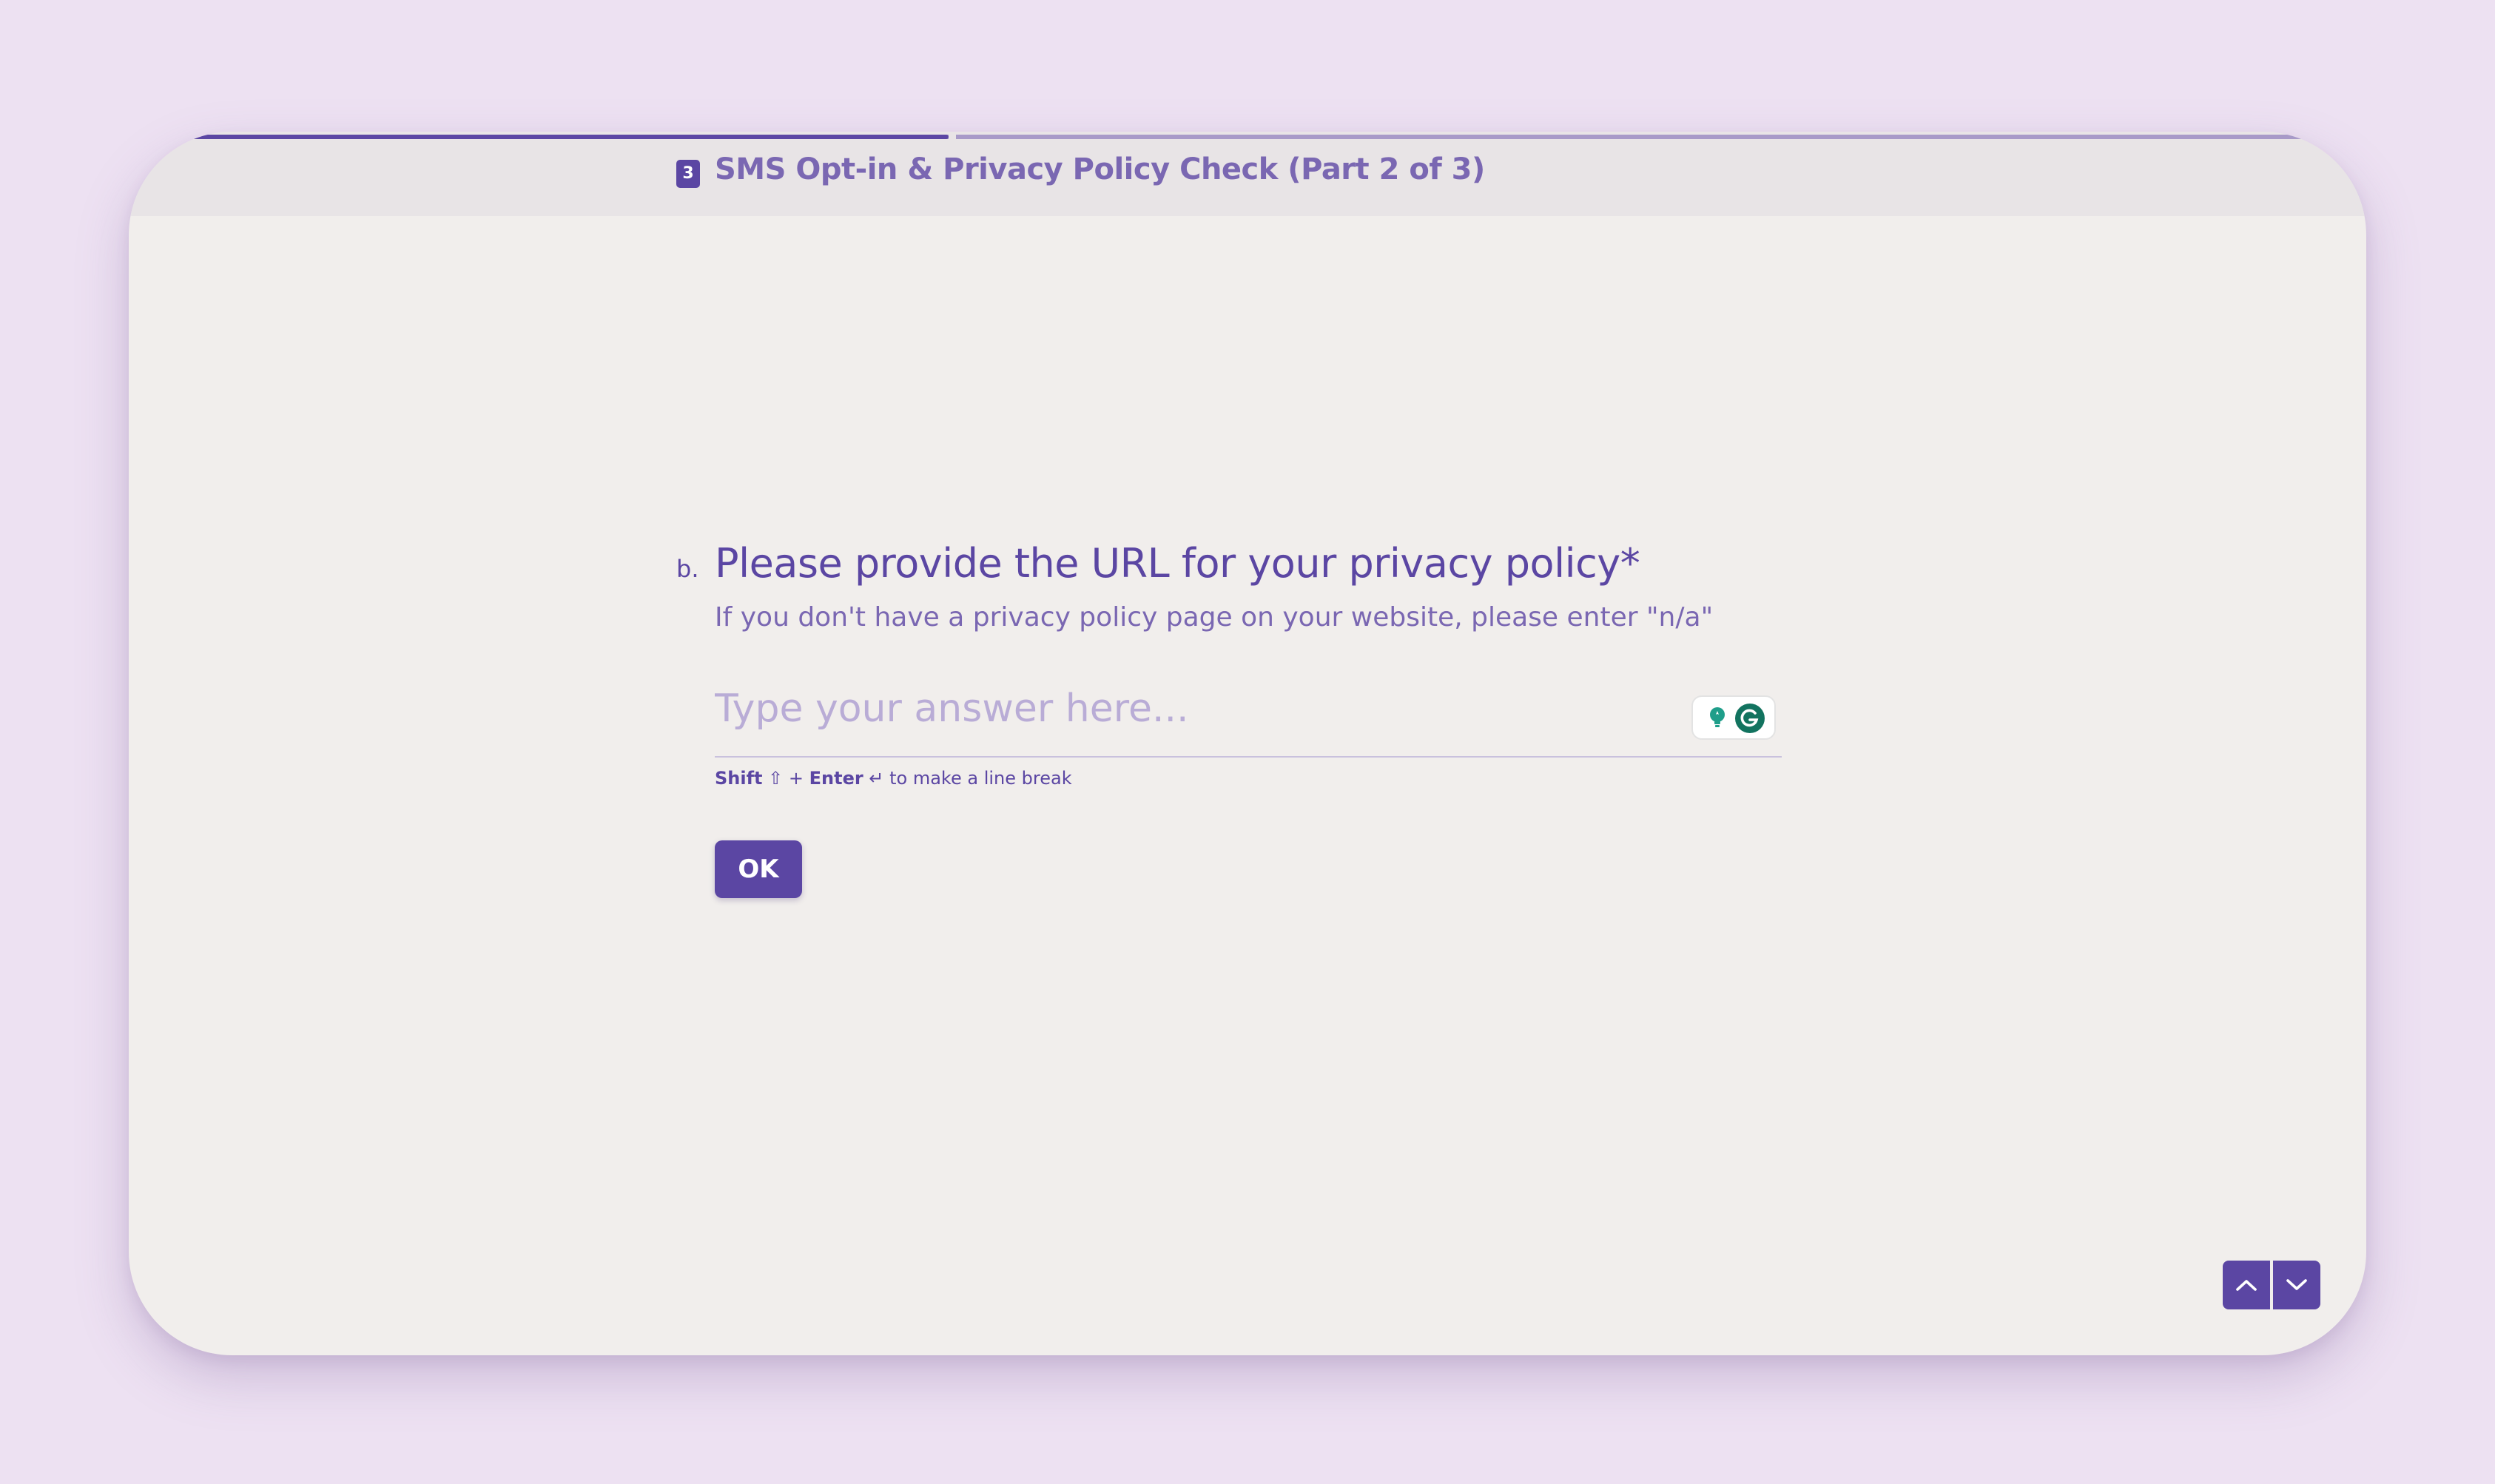 This screenshot has height=1484, width=2495. What do you see at coordinates (1203, 709) in the screenshot?
I see `answer-input` at bounding box center [1203, 709].